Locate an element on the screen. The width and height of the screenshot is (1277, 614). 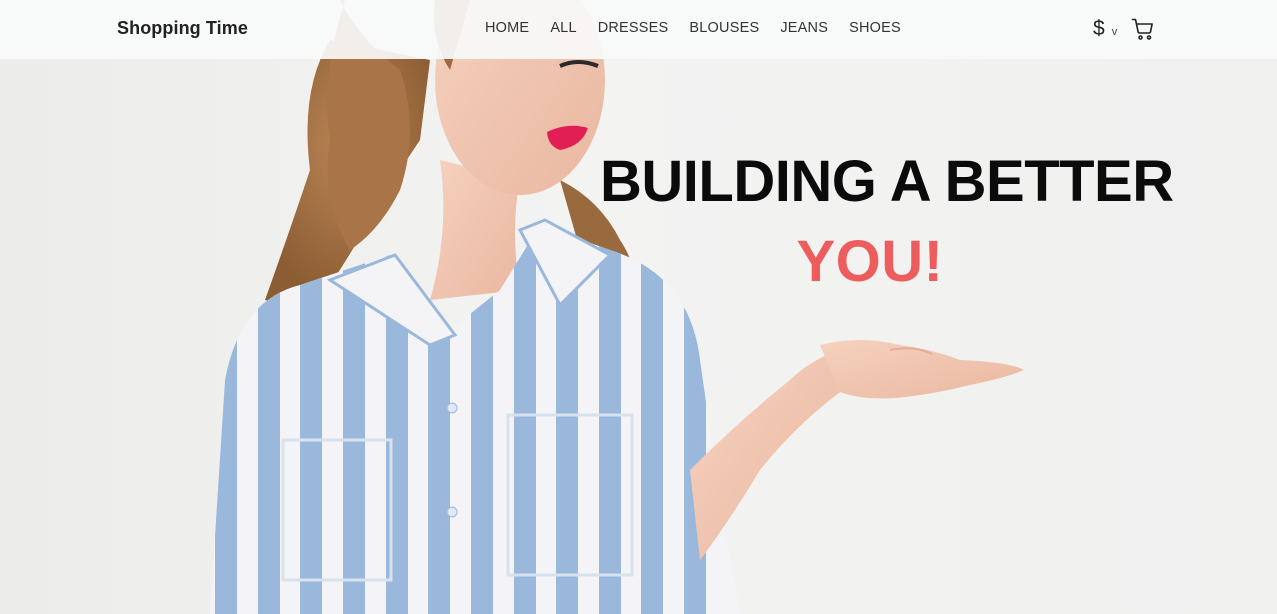
nav-link-home: HOME is located at coordinates (507, 28).